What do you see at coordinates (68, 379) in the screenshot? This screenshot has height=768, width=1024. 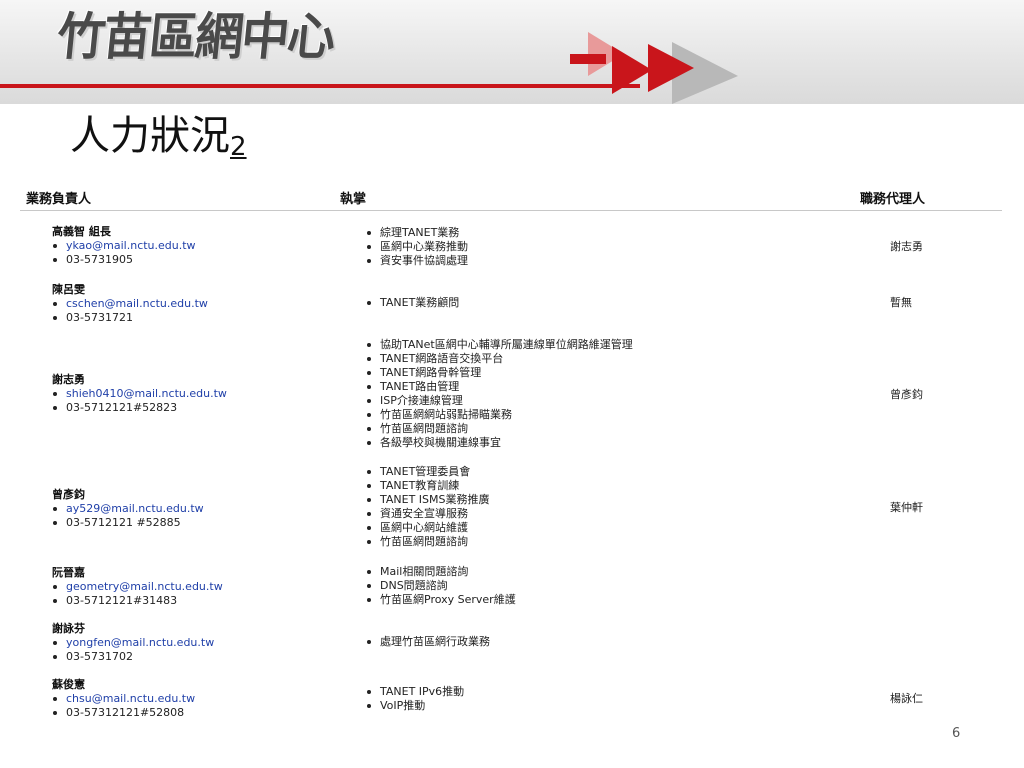 I see `person-name: 謝志勇` at bounding box center [68, 379].